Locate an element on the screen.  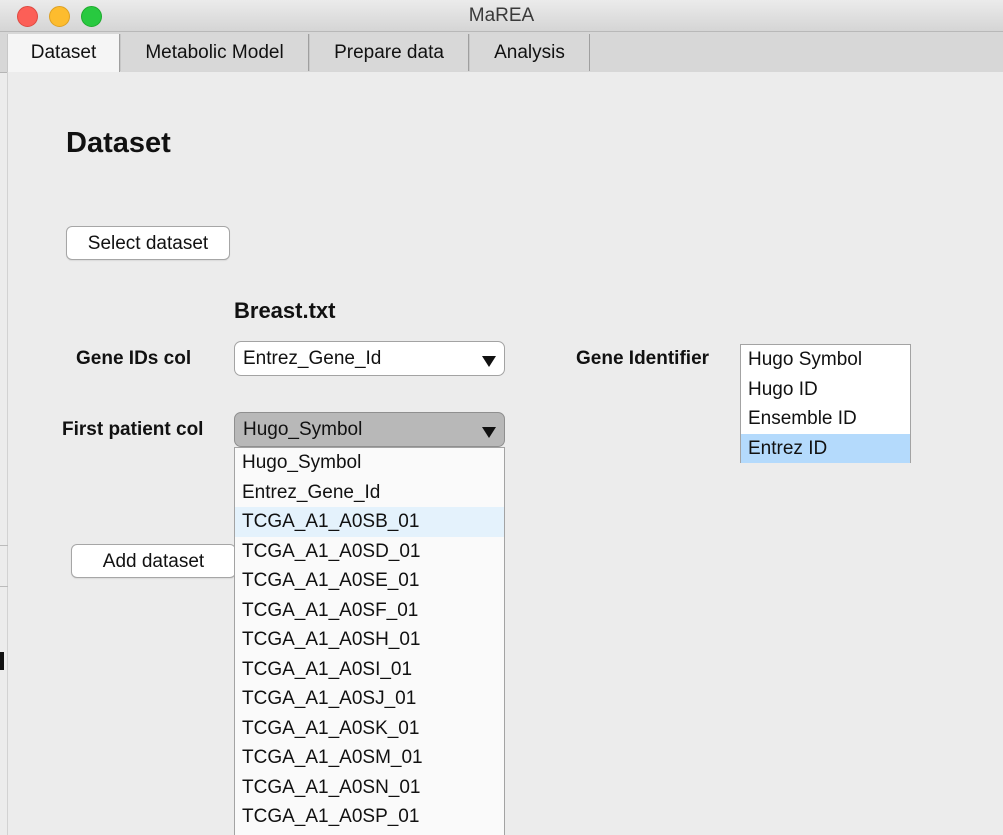
first-patient-col-select: Hugo_Symbol is located at coordinates (369, 429).